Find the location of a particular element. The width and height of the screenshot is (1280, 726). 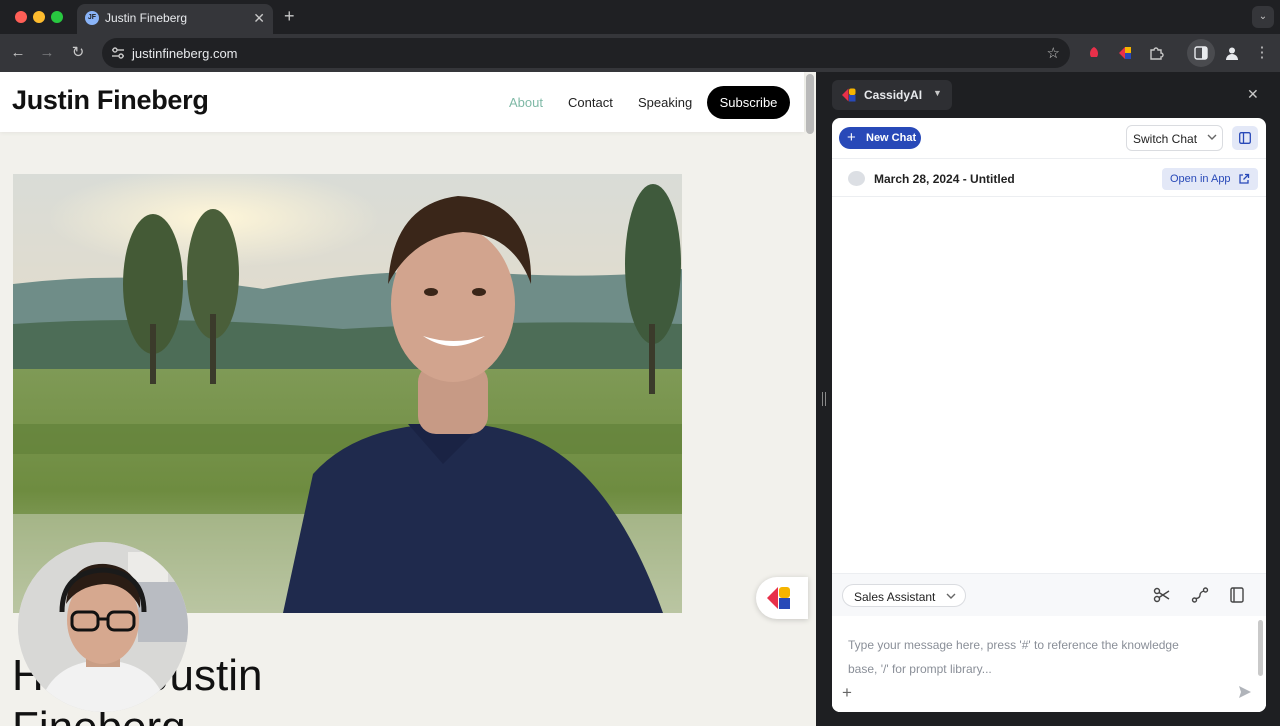

panel-layout-button is located at coordinates (1245, 138).